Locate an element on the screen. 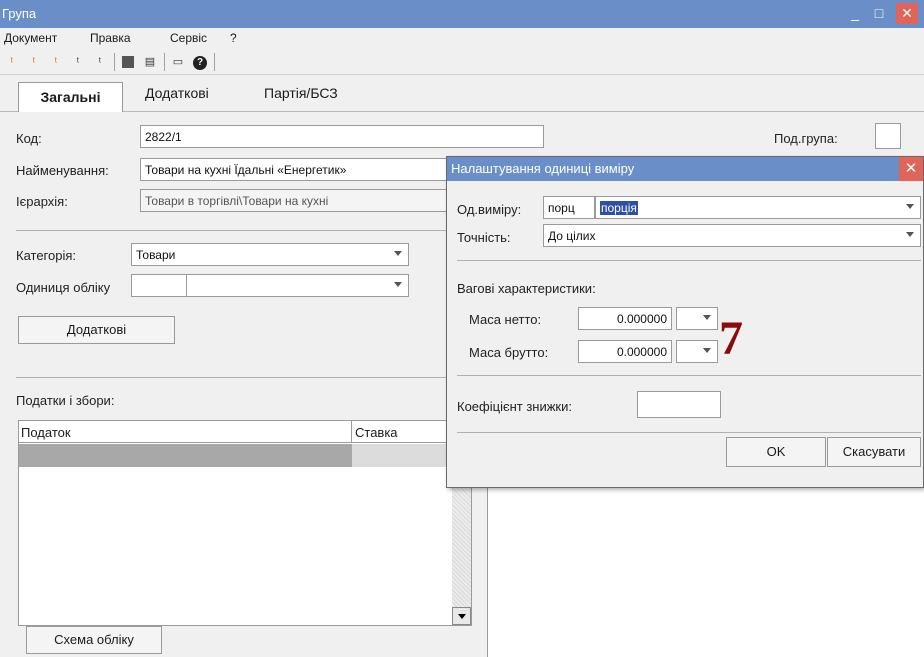 This screenshot has height=657, width=924. report-icon: ▤ is located at coordinates (150, 62).